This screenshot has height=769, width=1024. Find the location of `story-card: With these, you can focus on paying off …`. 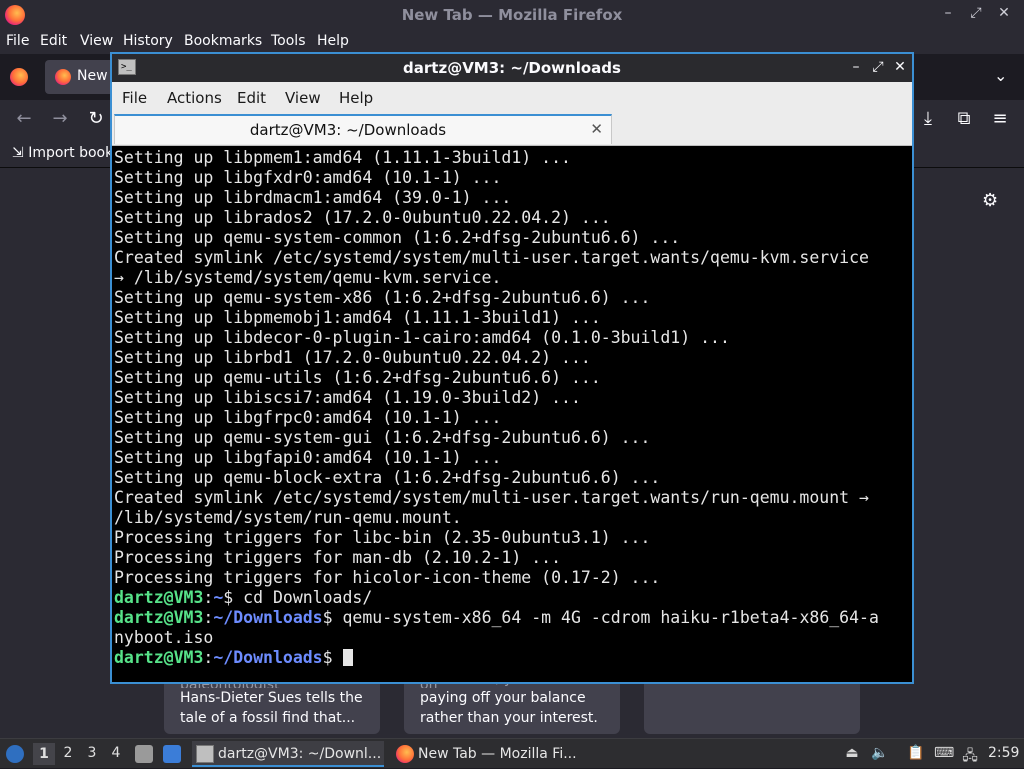

story-card: With these, you can focus on paying off … is located at coordinates (512, 705).